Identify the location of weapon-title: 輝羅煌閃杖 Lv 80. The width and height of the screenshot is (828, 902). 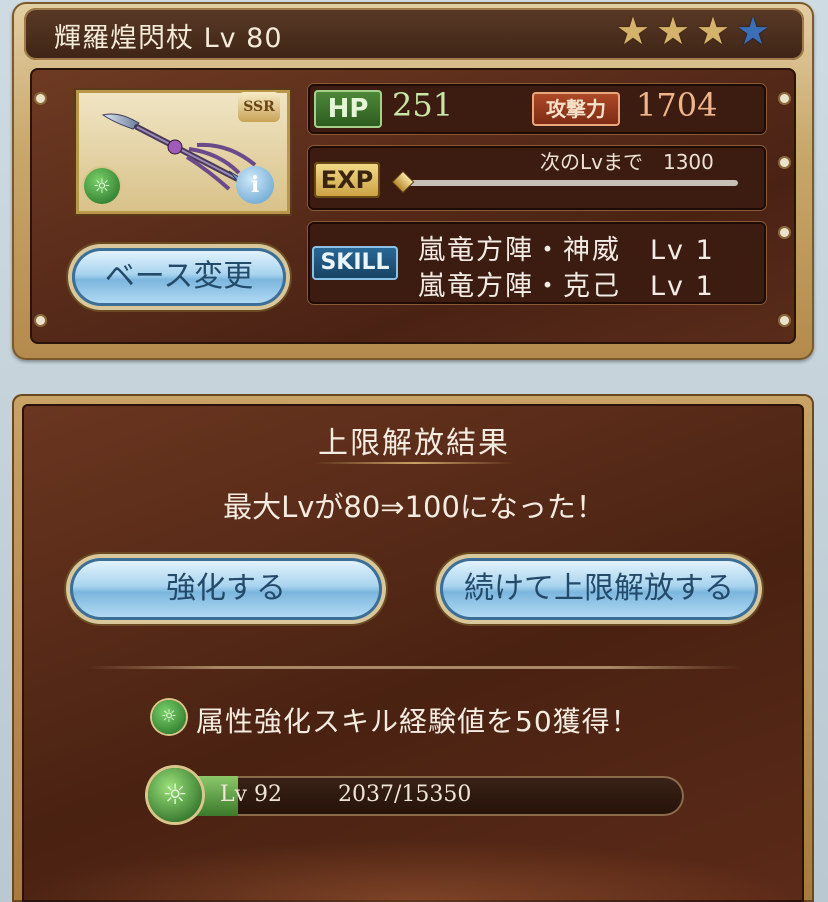
(168, 38).